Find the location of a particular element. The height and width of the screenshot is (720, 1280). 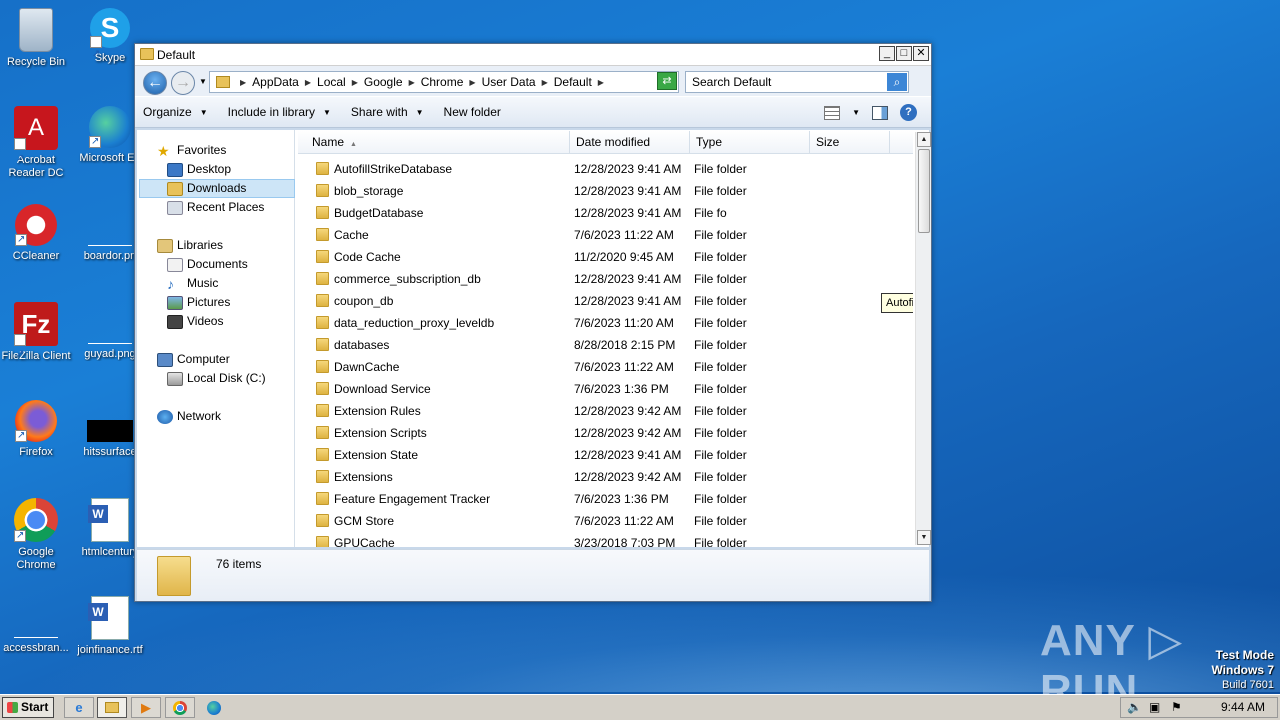

volume-icon: 🔈 is located at coordinates (1134, 707).